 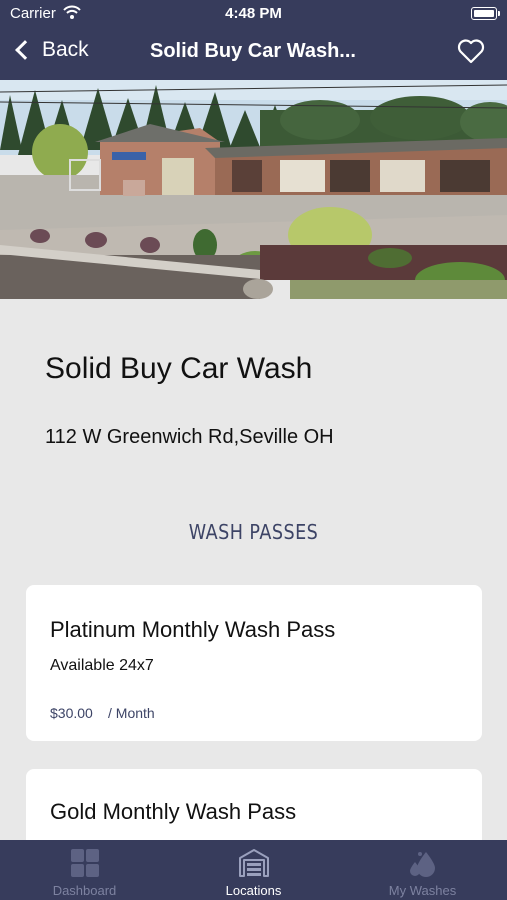 What do you see at coordinates (189, 437) in the screenshot?
I see `location-address: 112 W Greenwich Rd,Seville OH` at bounding box center [189, 437].